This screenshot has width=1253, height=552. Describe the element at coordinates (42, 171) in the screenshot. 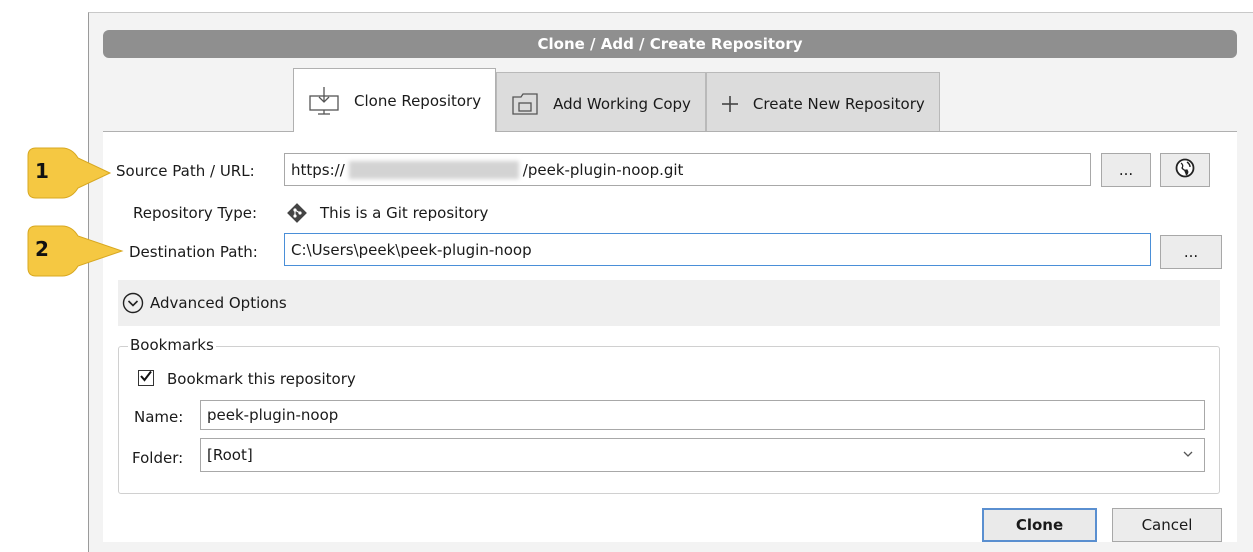

I see `callout-1-number: 1` at that location.